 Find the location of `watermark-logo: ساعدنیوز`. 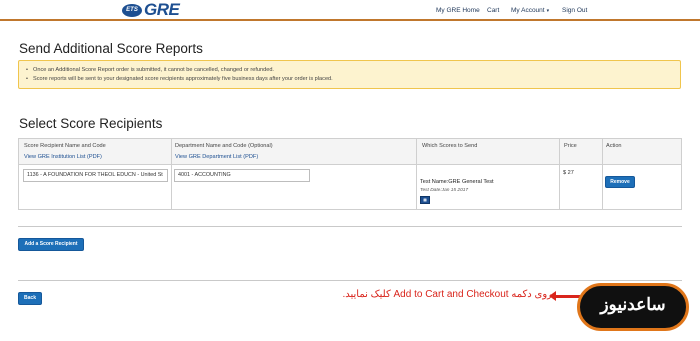

watermark-logo: ساعدنیوز is located at coordinates (633, 307).